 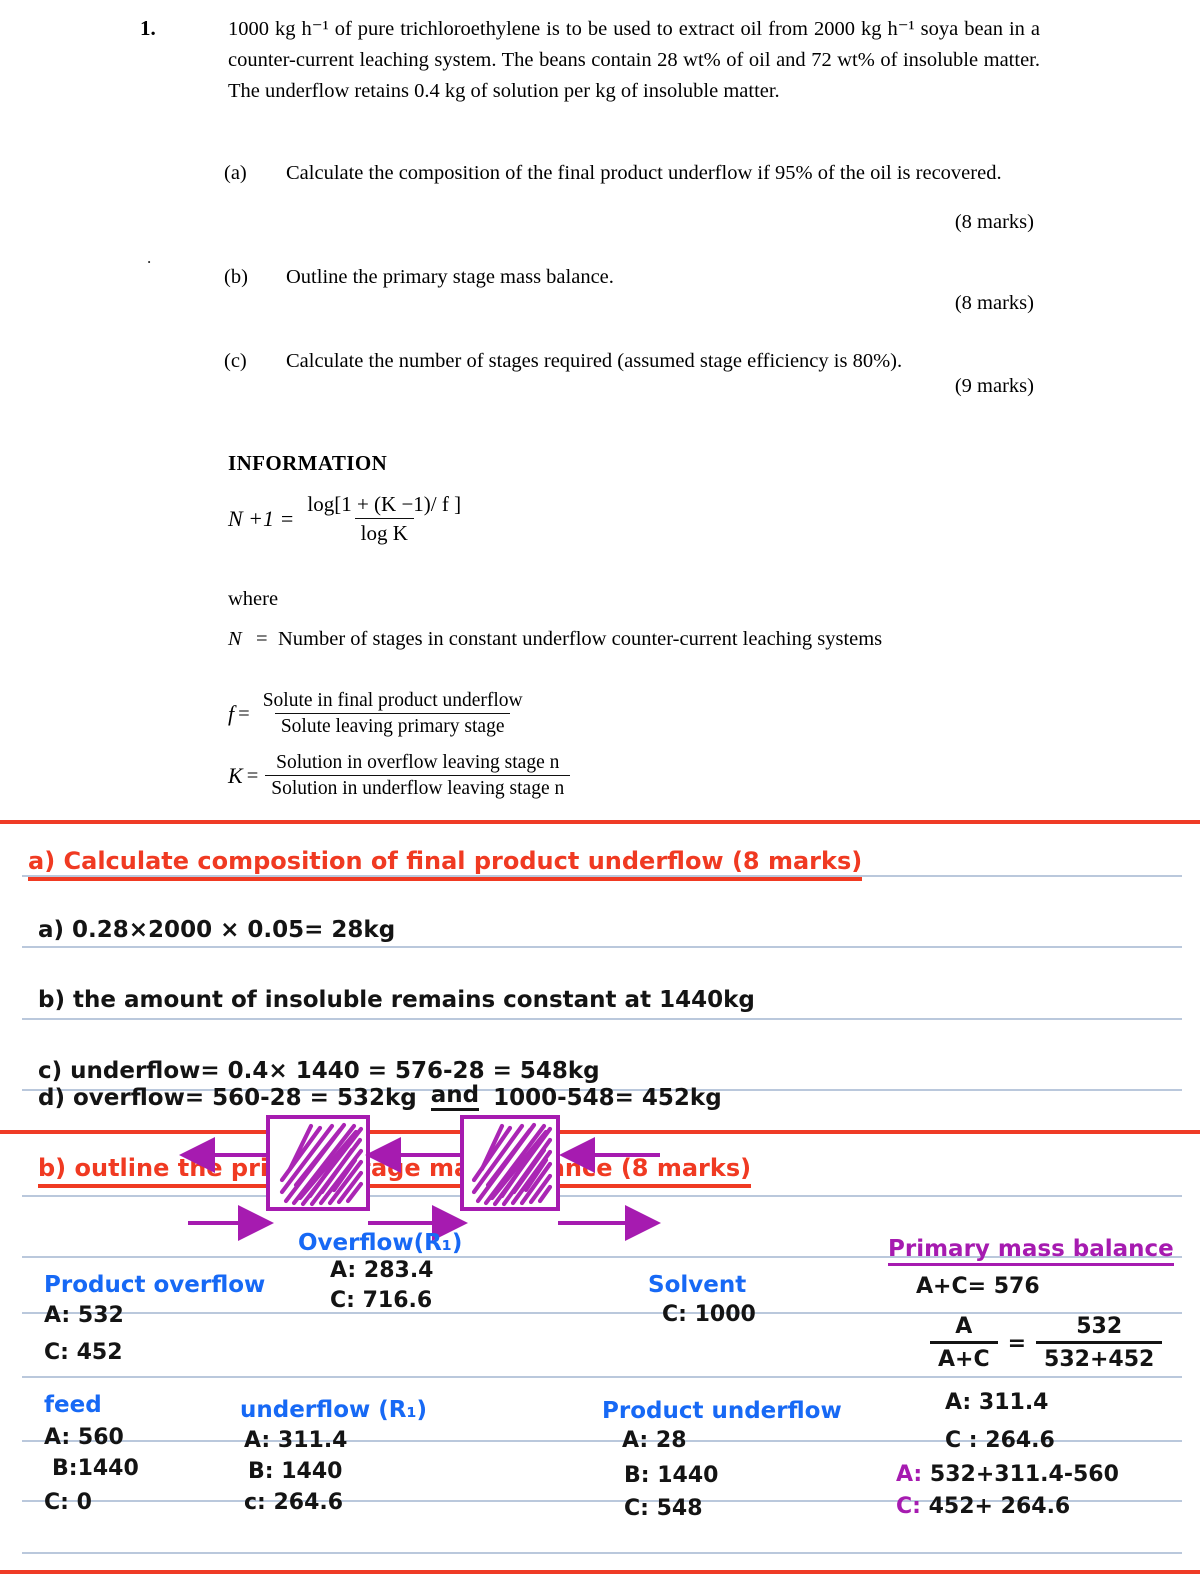 I want to click on overflow-row-a: A: 283.4, so click(x=382, y=1270).